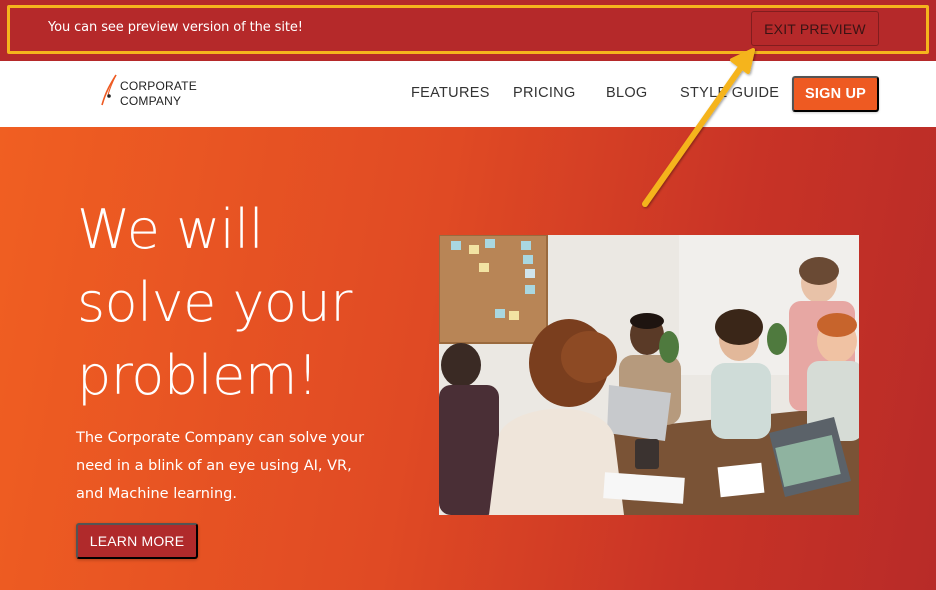  Describe the element at coordinates (198, 375) in the screenshot. I see `hero-headline-line-3: problem!` at that location.